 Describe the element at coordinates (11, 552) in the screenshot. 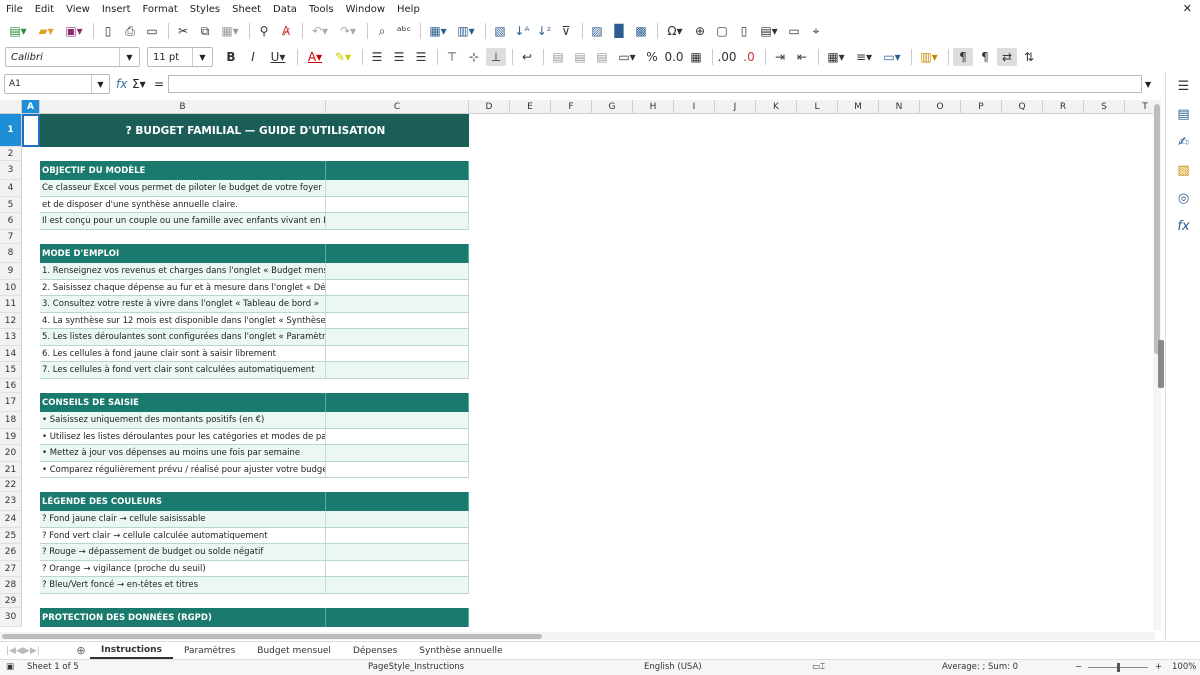

I see `row-header: 26` at that location.